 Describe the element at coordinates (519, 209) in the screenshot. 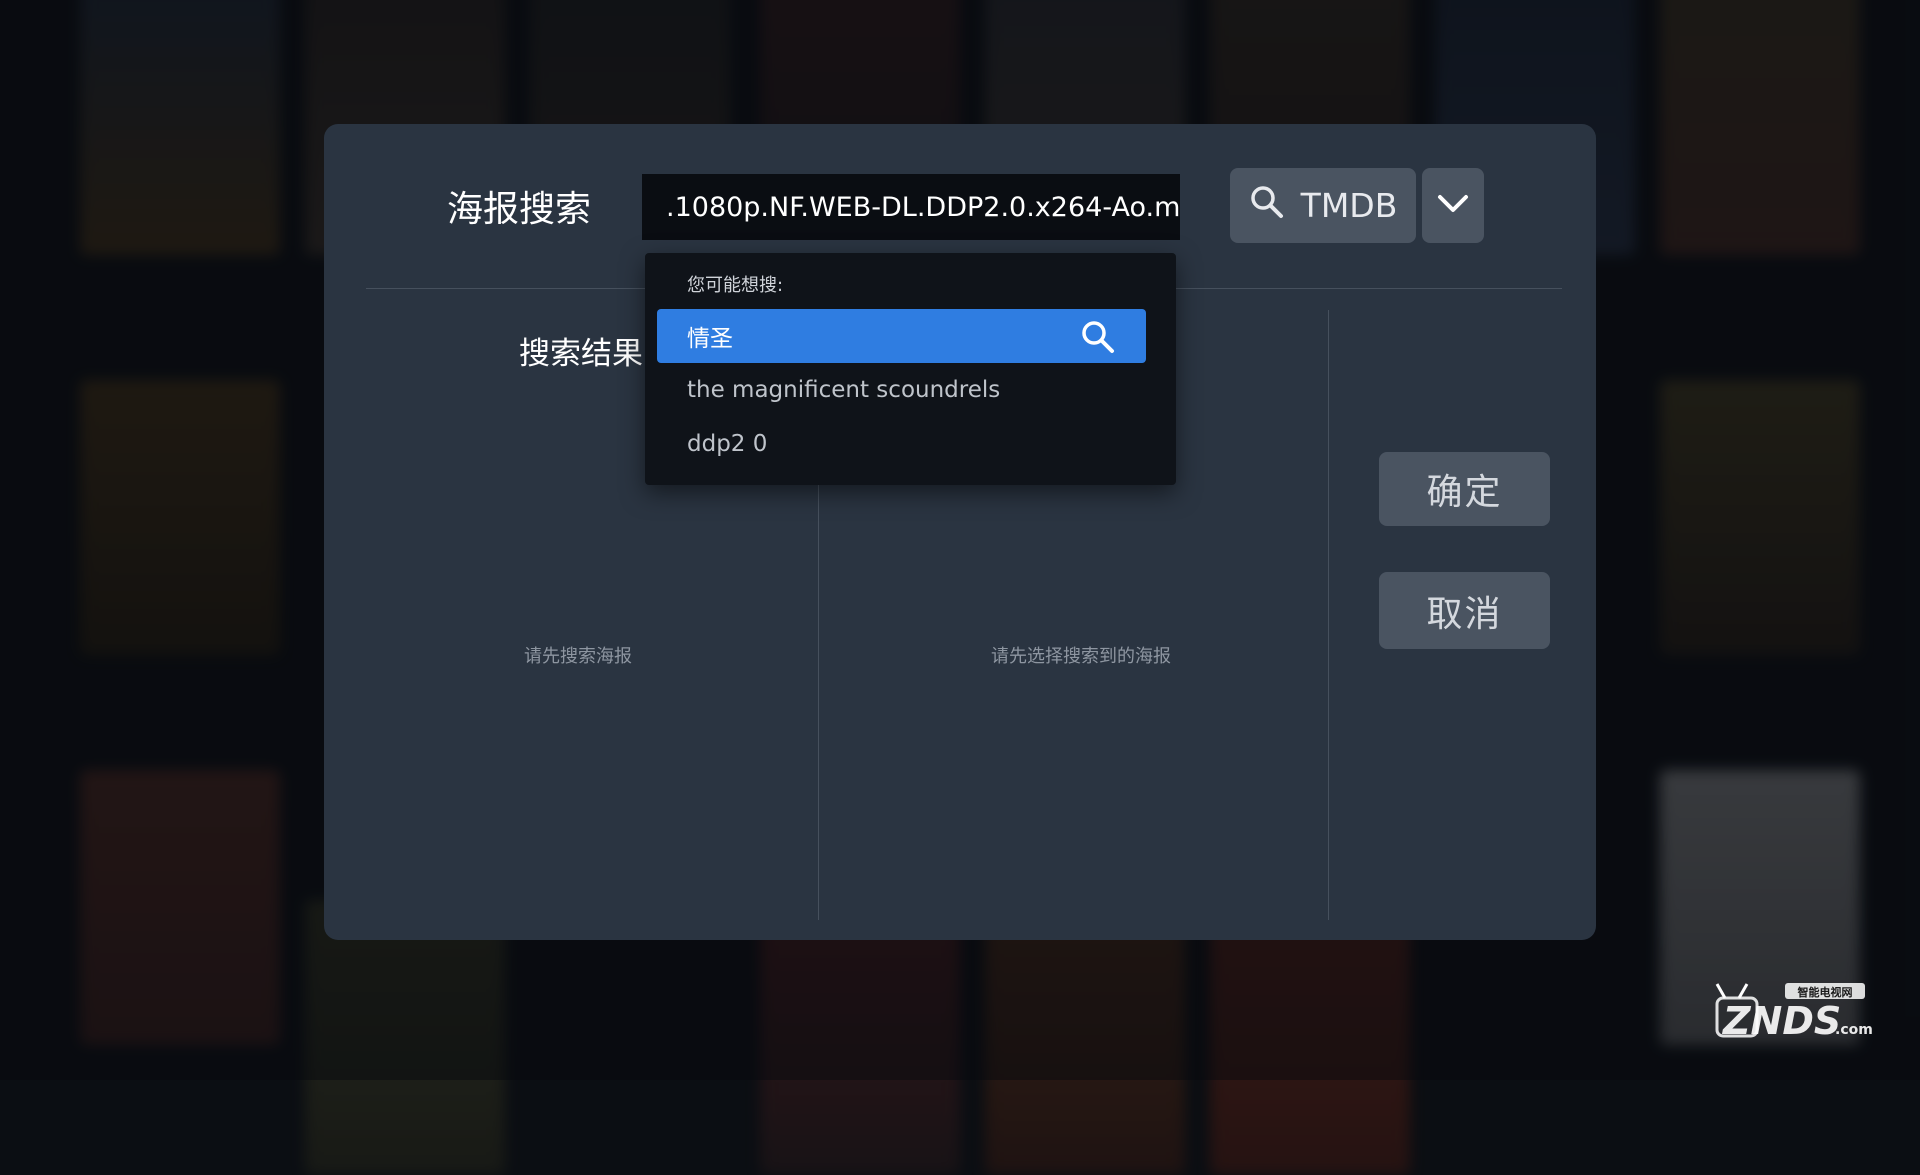

I see `dialog-title: 海报搜索` at that location.